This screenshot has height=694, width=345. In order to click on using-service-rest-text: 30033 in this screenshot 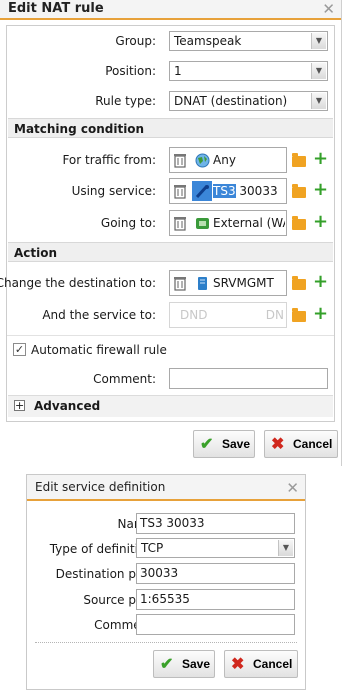, I will do `click(256, 191)`.